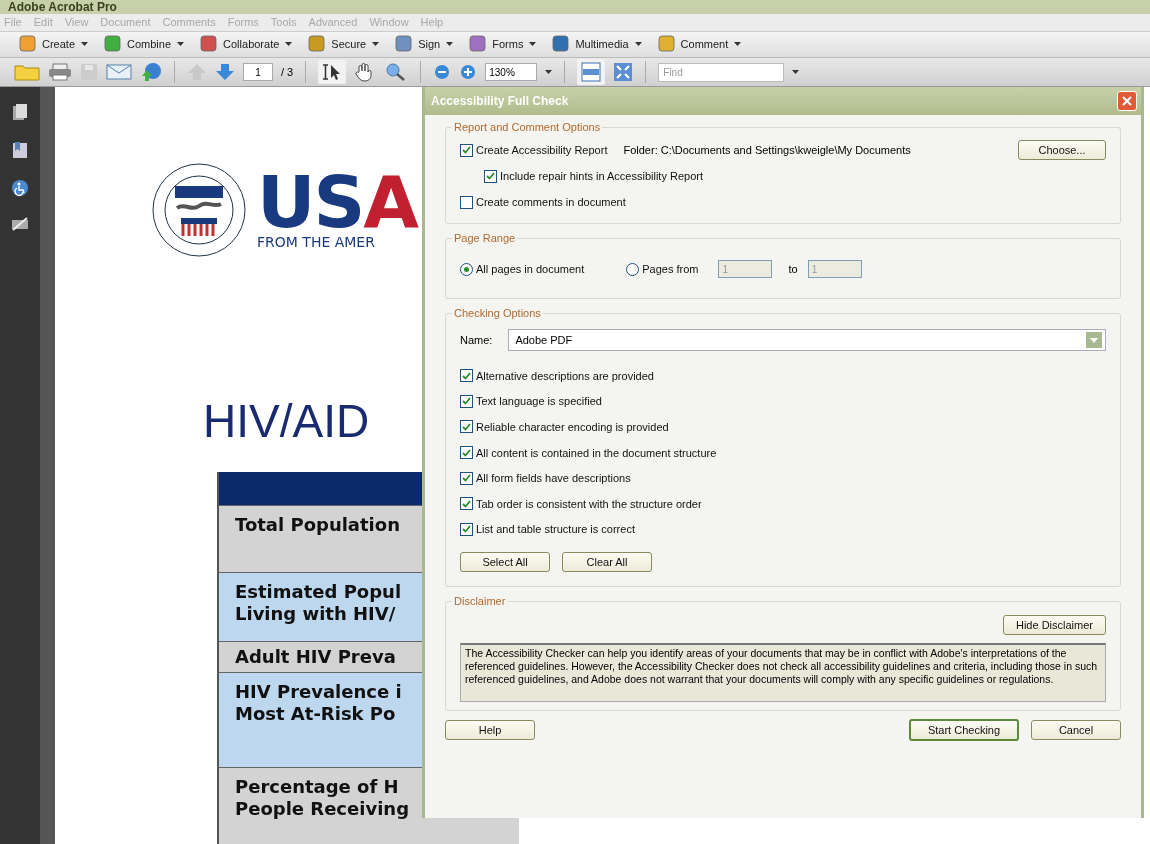 The width and height of the screenshot is (1150, 844). I want to click on task-button: Forms, so click(502, 44).